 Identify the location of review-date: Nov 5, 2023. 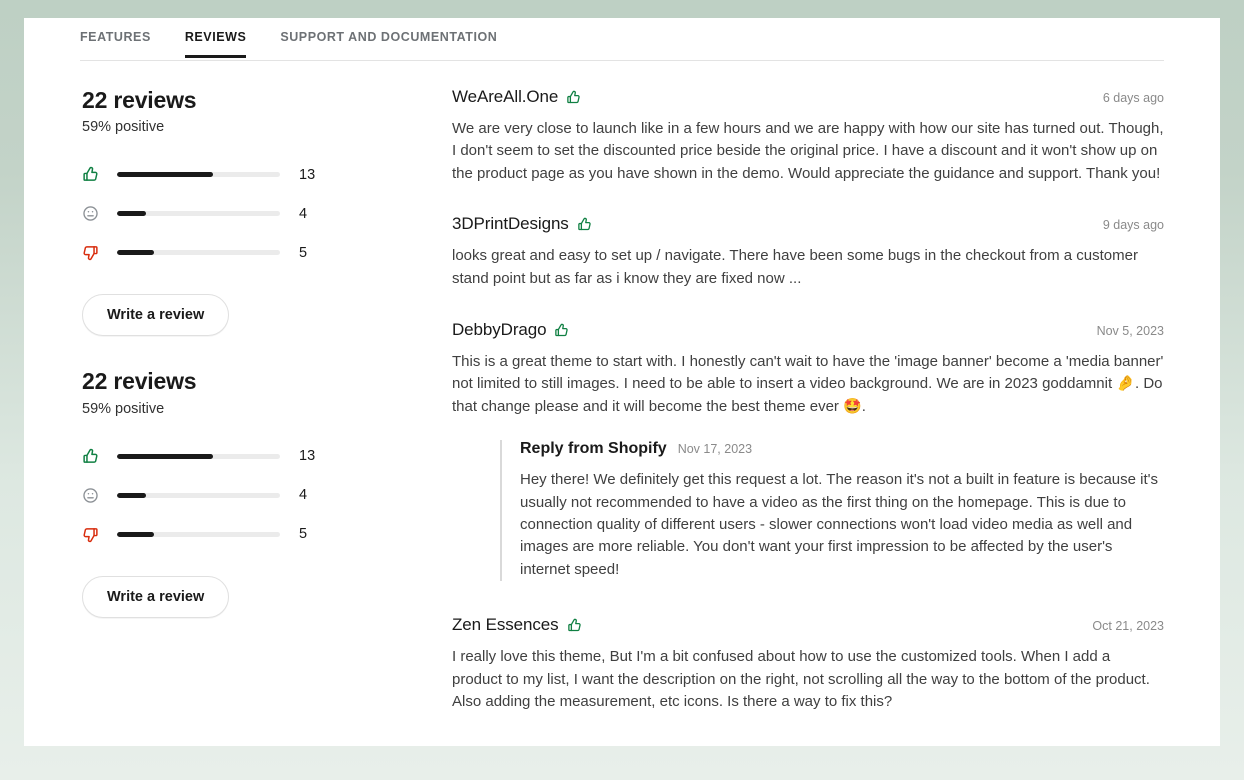
(1130, 331).